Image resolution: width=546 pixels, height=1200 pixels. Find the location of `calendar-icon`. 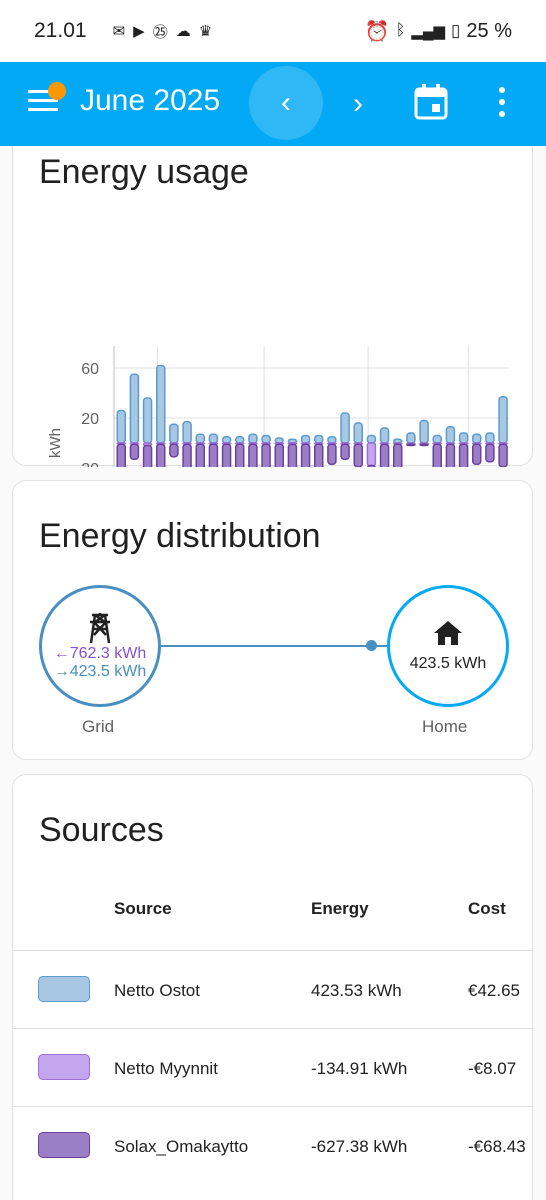

calendar-icon is located at coordinates (431, 102).